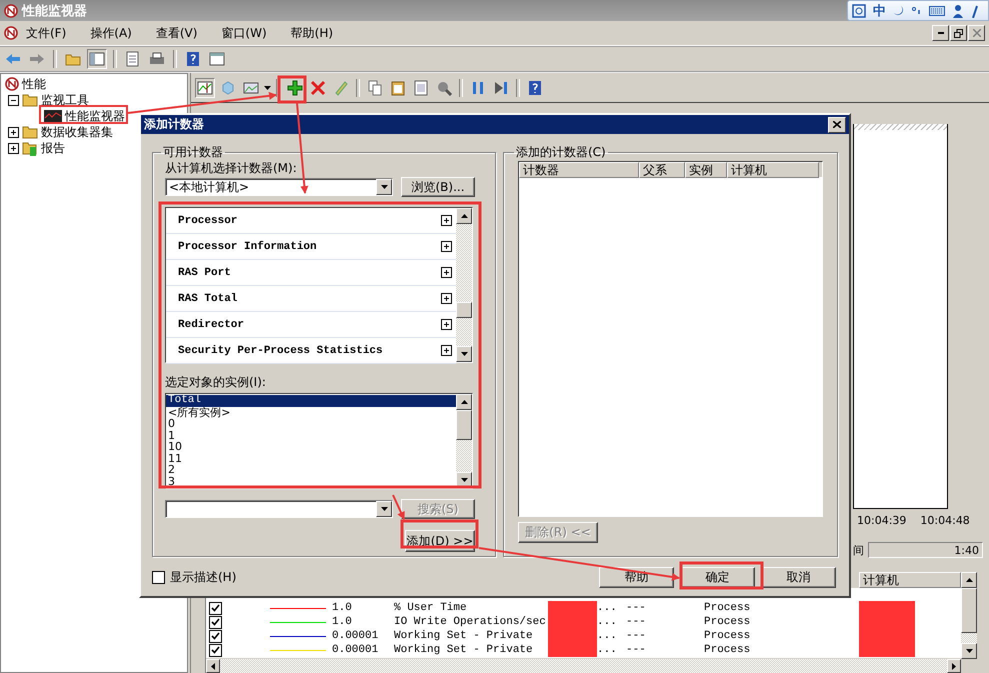 The width and height of the screenshot is (989, 673). I want to click on panel-icon, so click(97, 58).